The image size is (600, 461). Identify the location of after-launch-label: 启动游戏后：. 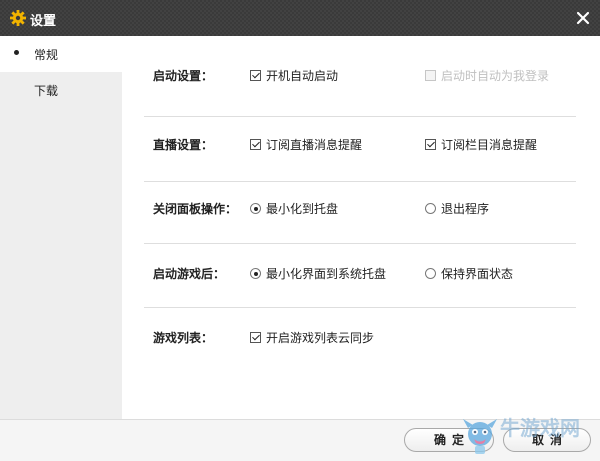
(189, 274).